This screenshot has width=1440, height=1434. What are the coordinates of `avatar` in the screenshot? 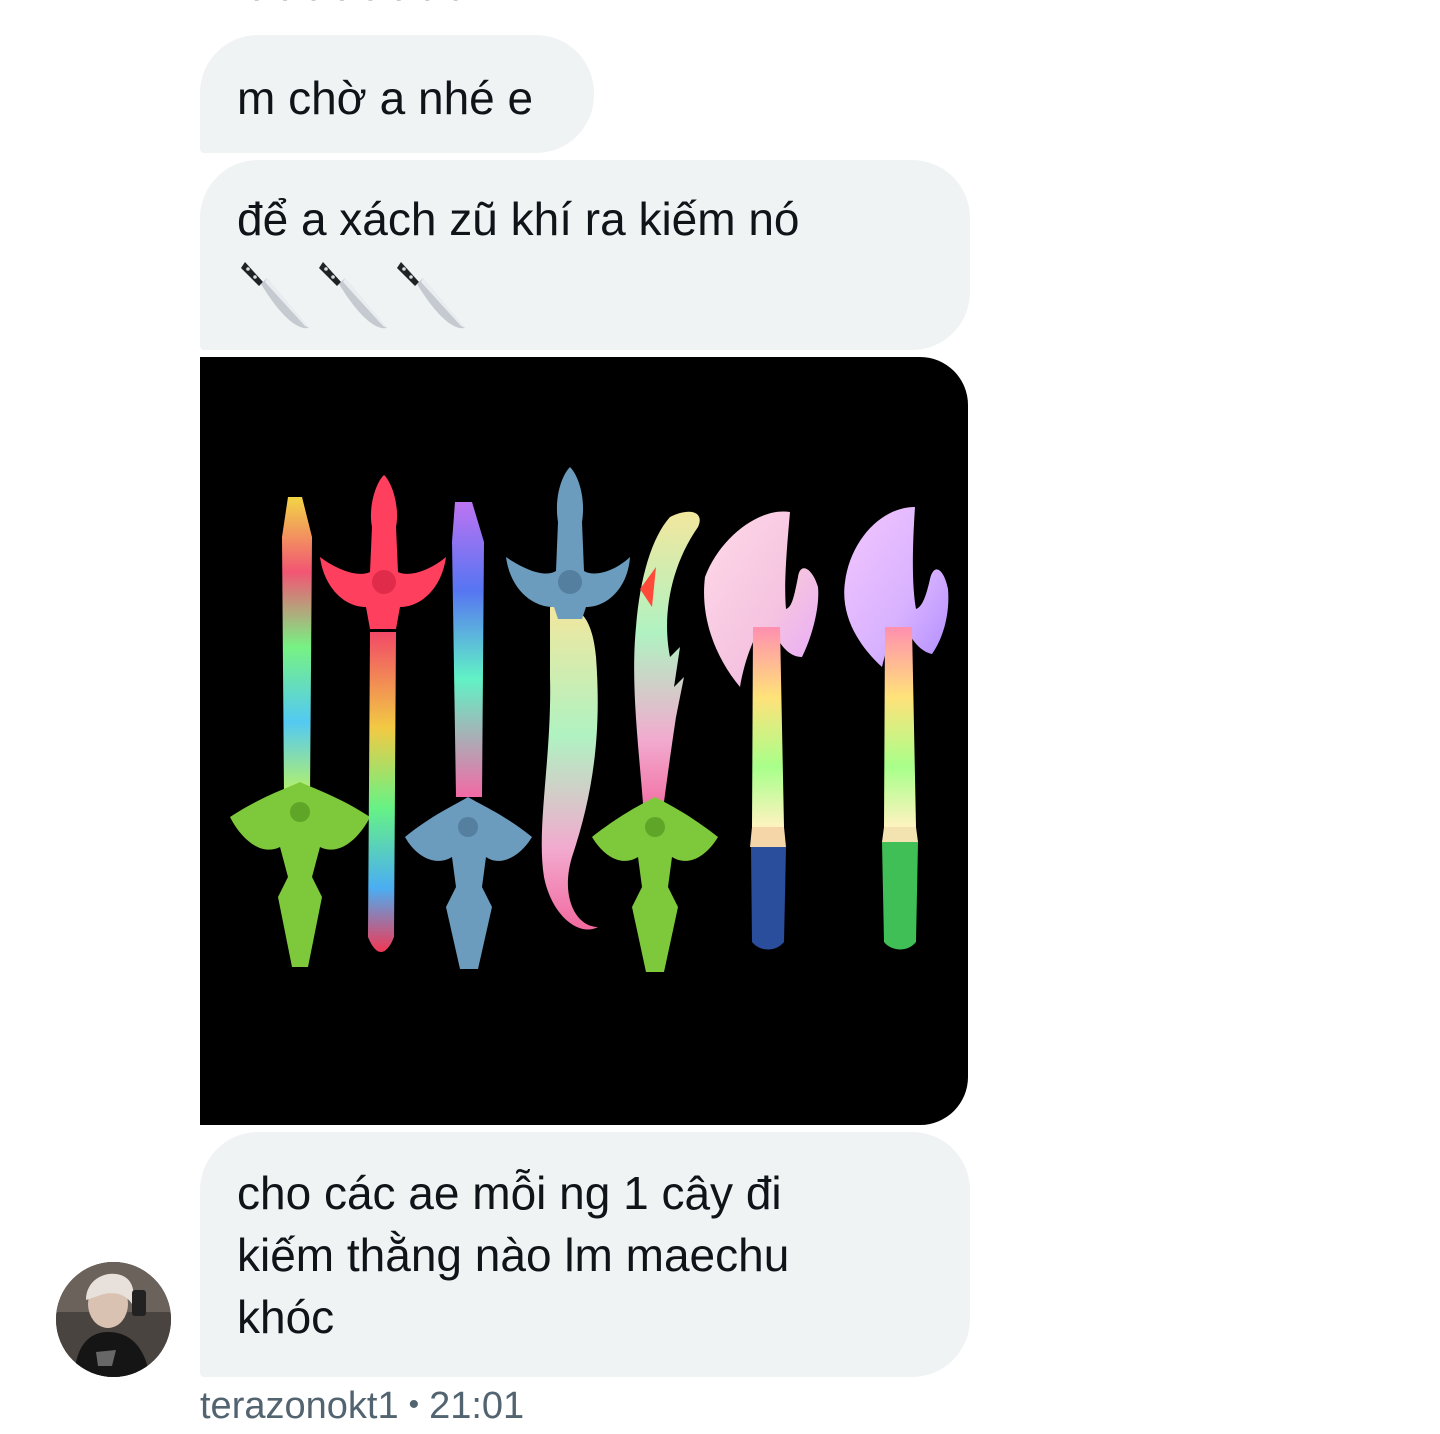 It's located at (113, 1319).